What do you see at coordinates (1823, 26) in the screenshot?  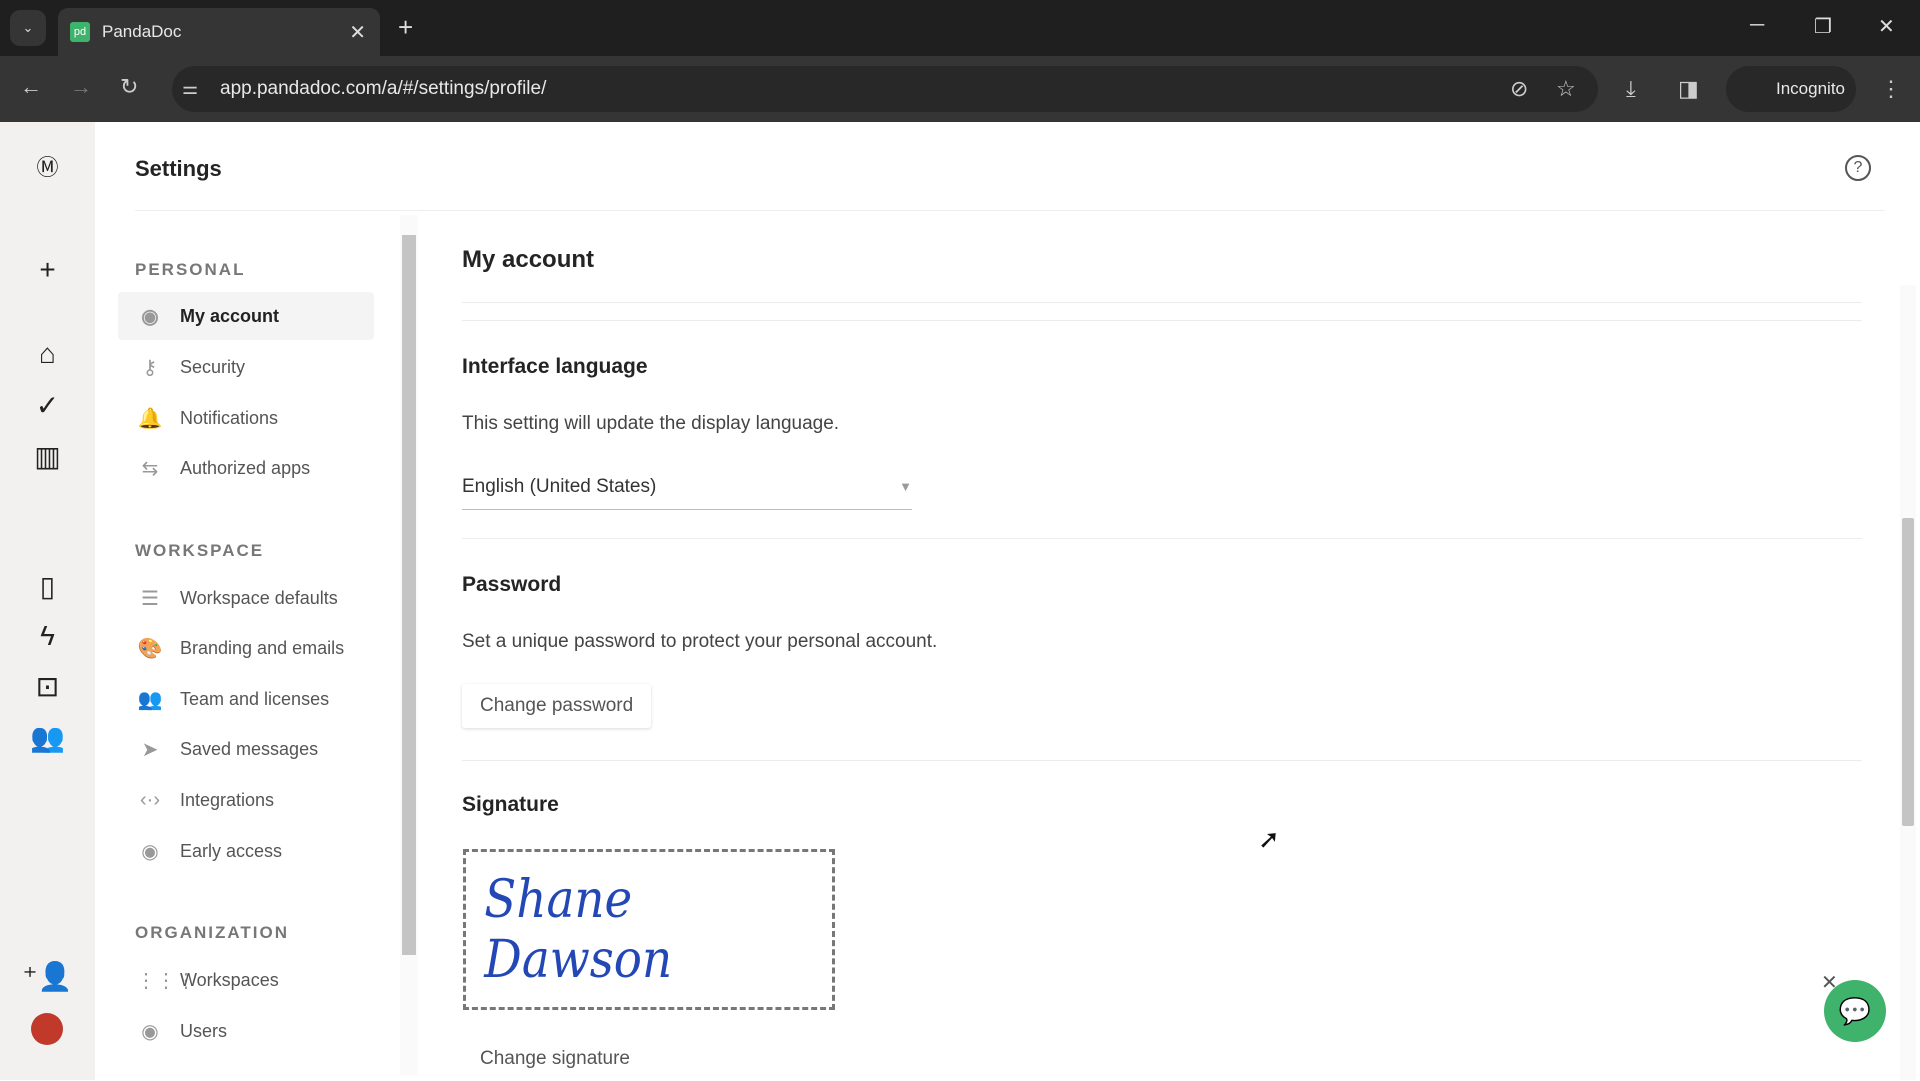 I see `restore-button: ❐` at bounding box center [1823, 26].